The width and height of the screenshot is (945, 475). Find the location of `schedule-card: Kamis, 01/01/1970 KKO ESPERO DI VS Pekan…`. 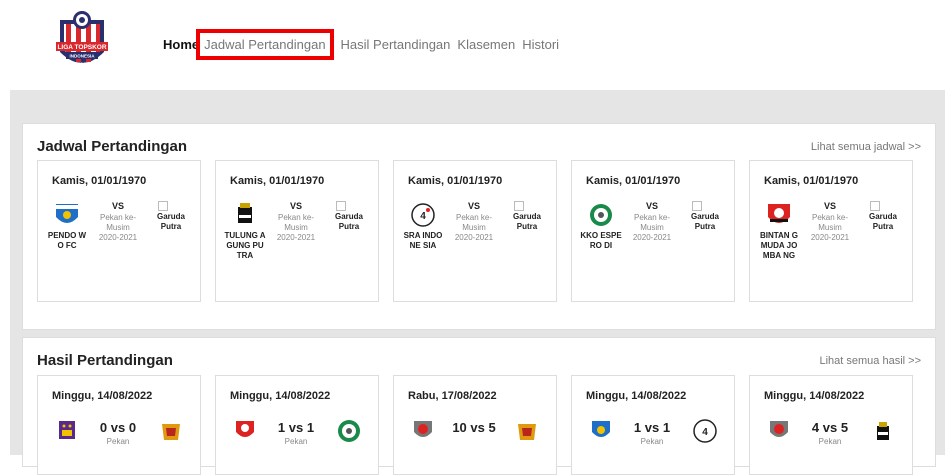

schedule-card: Kamis, 01/01/1970 KKO ESPERO DI VS Pekan… is located at coordinates (653, 231).